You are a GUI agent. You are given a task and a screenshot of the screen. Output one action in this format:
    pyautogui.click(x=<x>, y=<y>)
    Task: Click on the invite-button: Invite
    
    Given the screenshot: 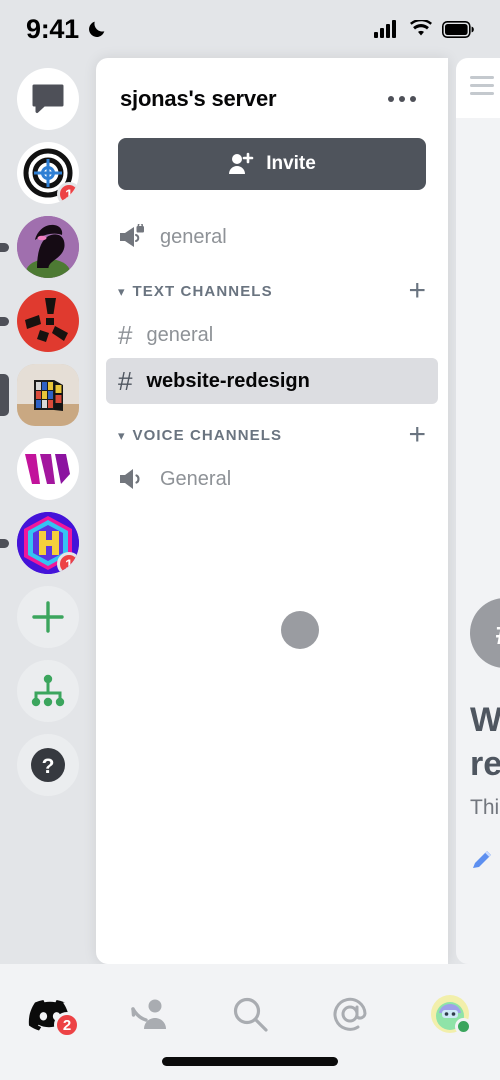 What is the action you would take?
    pyautogui.click(x=272, y=164)
    